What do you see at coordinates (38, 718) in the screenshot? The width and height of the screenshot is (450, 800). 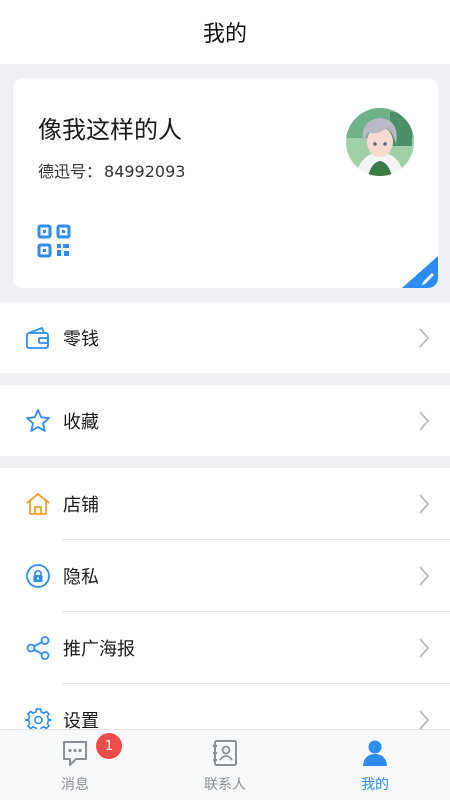 I see `gear-icon` at bounding box center [38, 718].